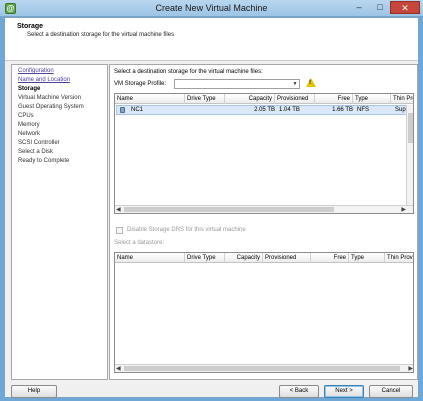 The width and height of the screenshot is (423, 401). Describe the element at coordinates (59, 71) in the screenshot. I see `step-configuration: Configuration` at that location.